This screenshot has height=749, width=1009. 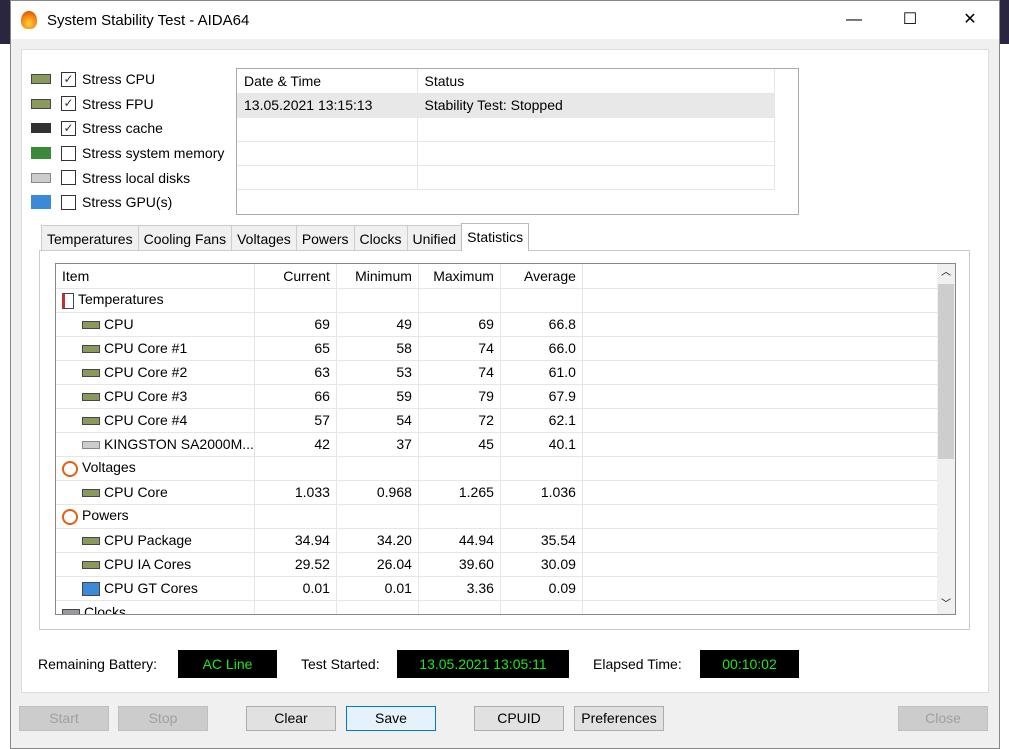 I want to click on gpu-icon, so click(x=41, y=202).